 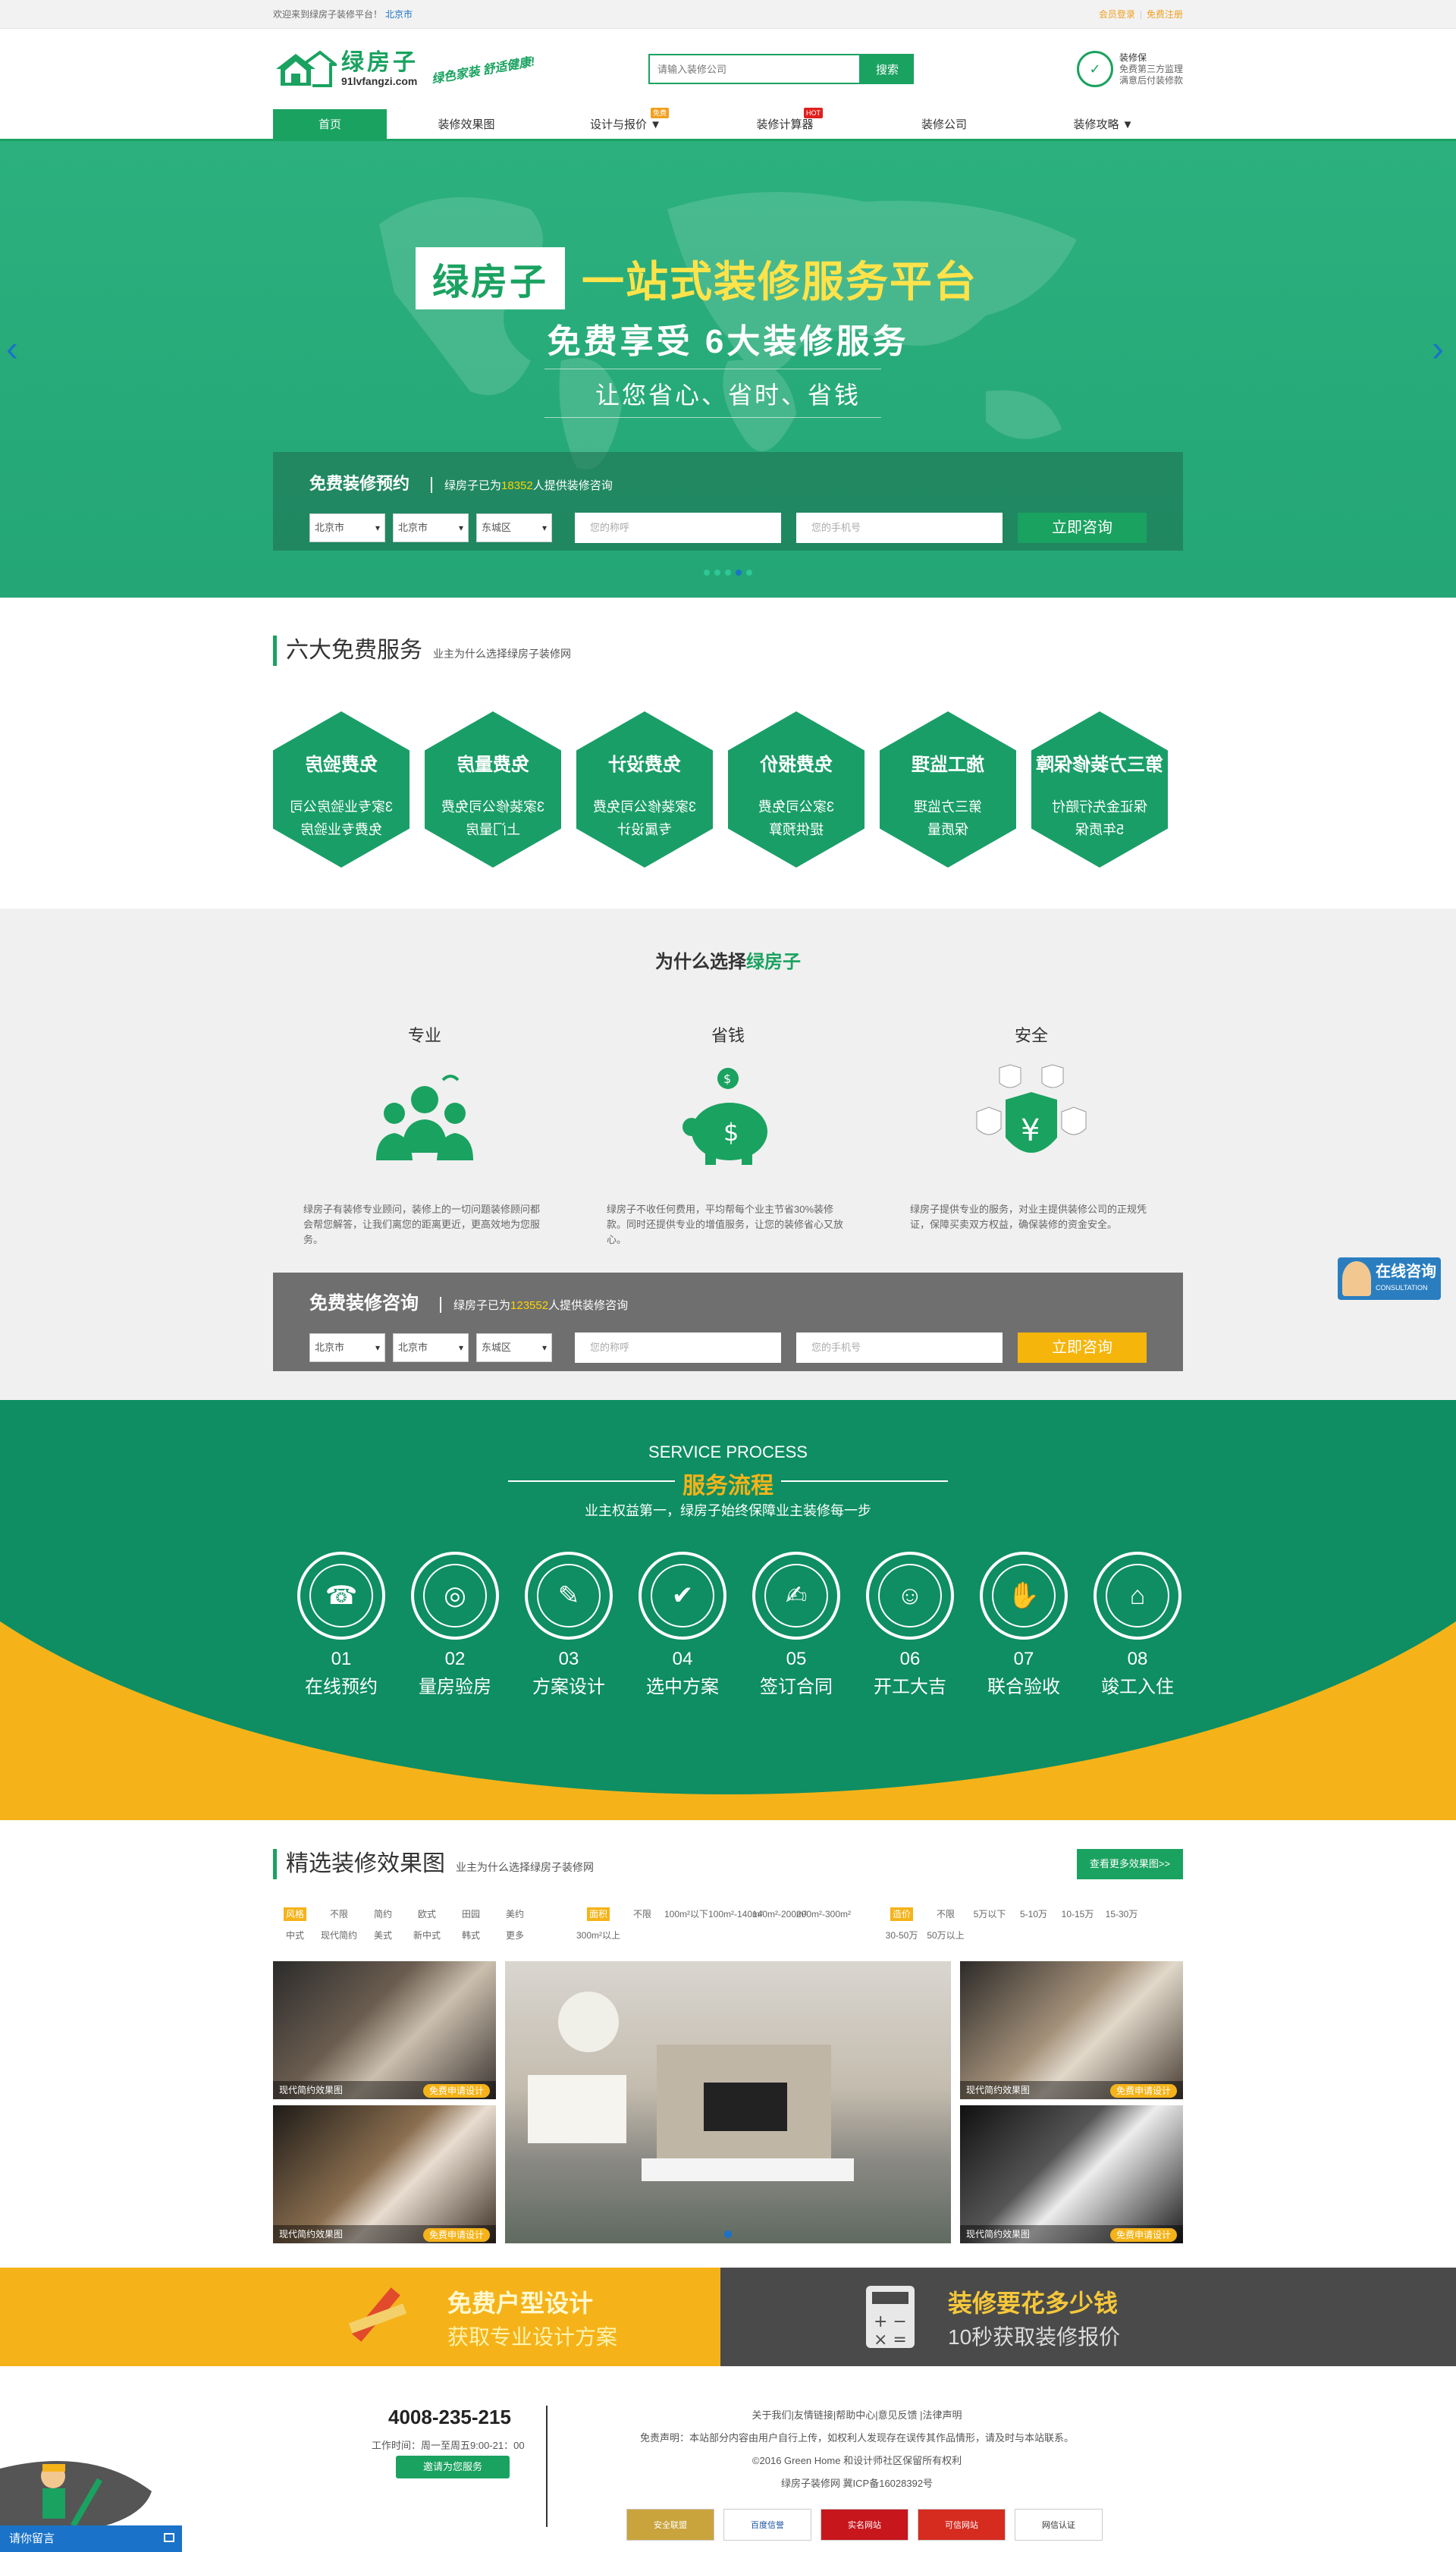 What do you see at coordinates (990, 1914) in the screenshot?
I see `filter-option: 5万以下` at bounding box center [990, 1914].